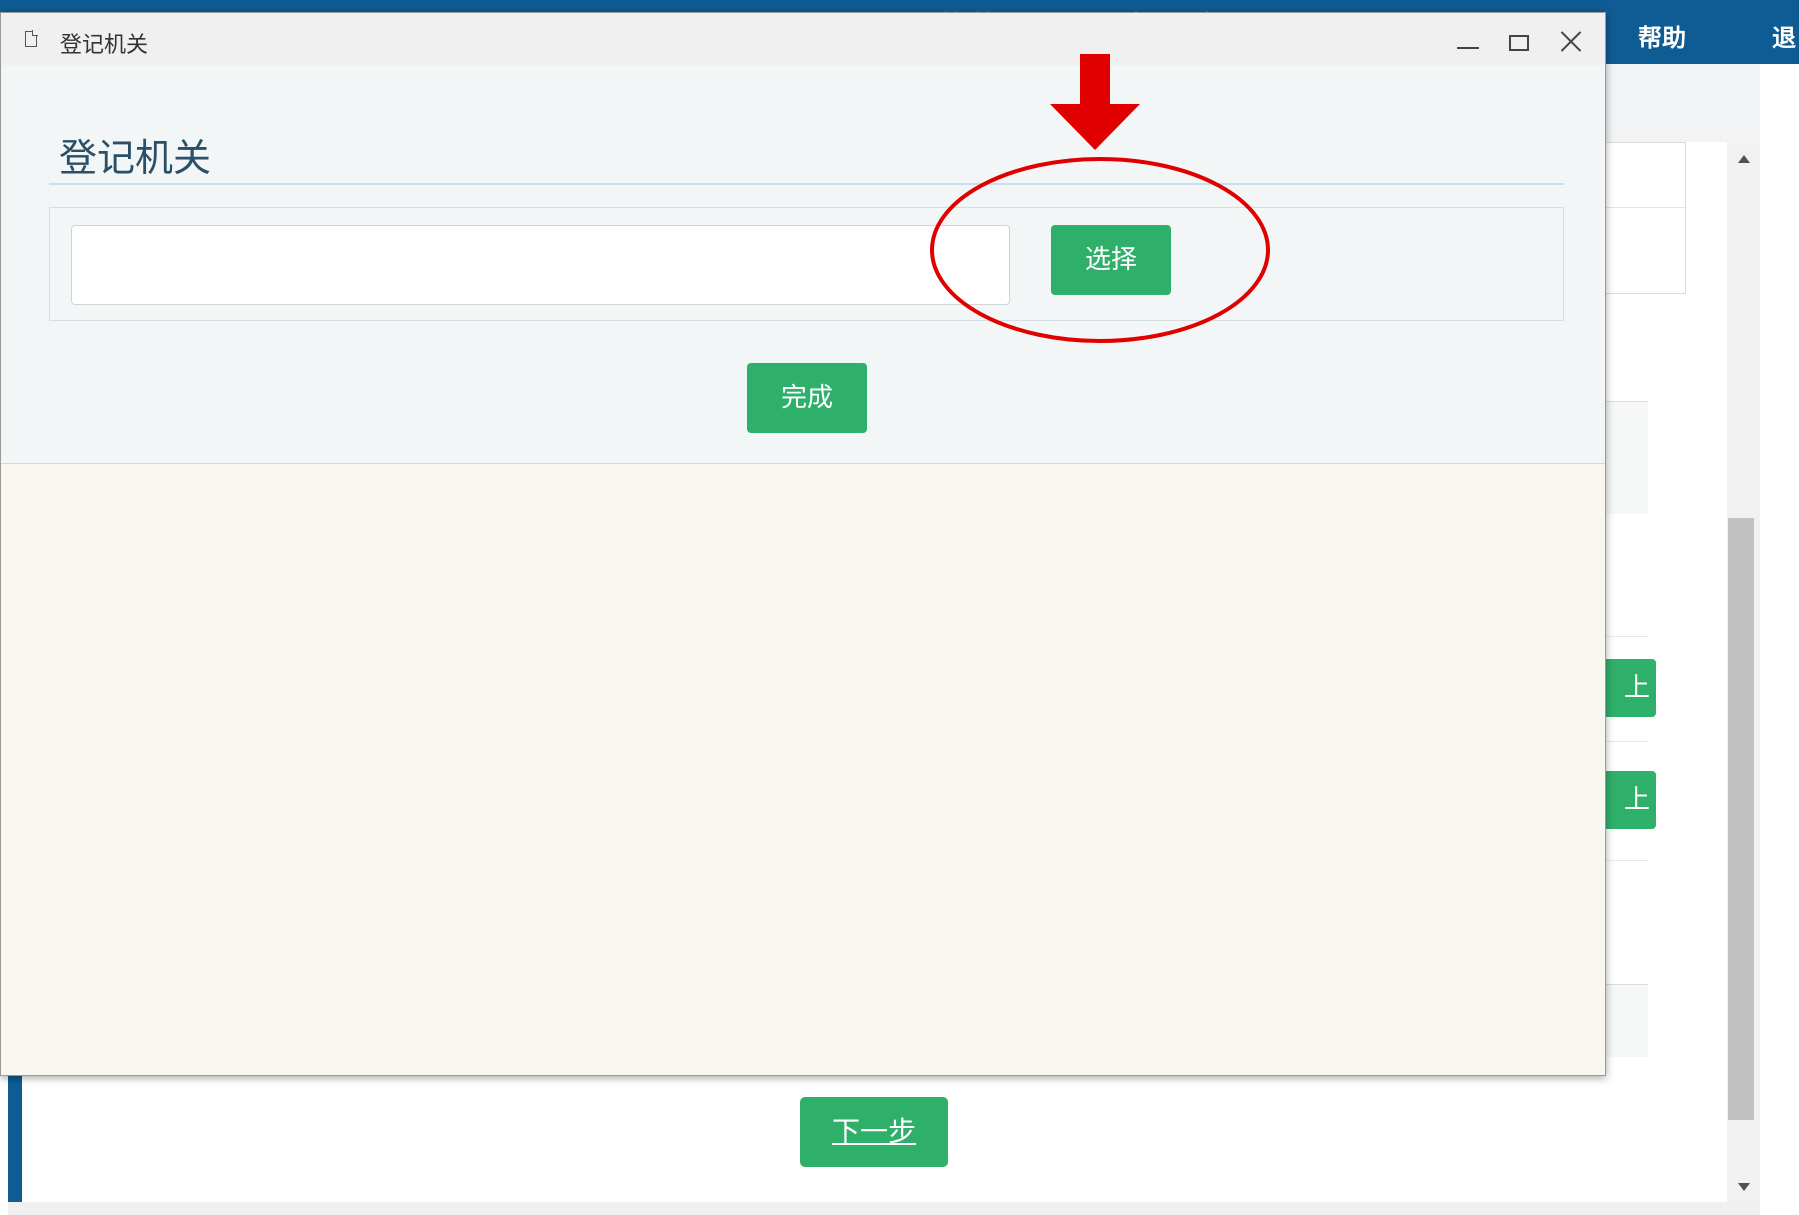  I want to click on page-icon, so click(31, 38).